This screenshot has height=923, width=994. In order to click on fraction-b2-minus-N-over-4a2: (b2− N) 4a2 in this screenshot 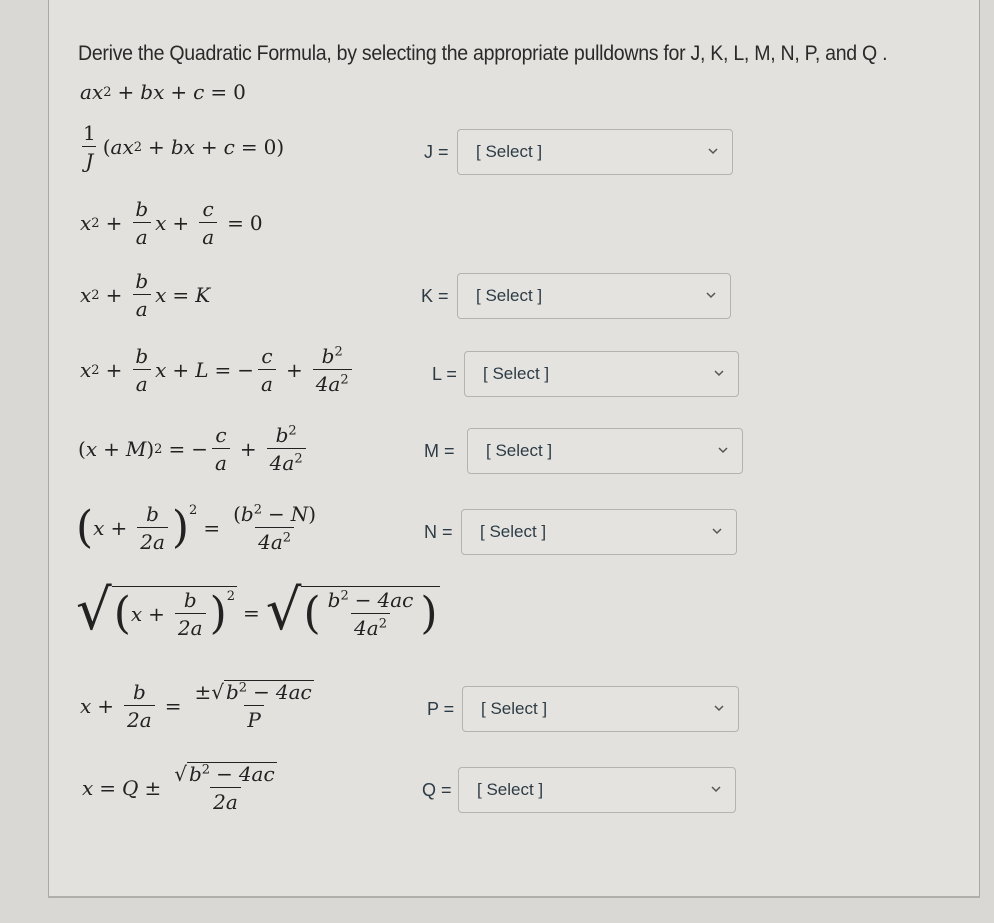, I will do `click(274, 528)`.